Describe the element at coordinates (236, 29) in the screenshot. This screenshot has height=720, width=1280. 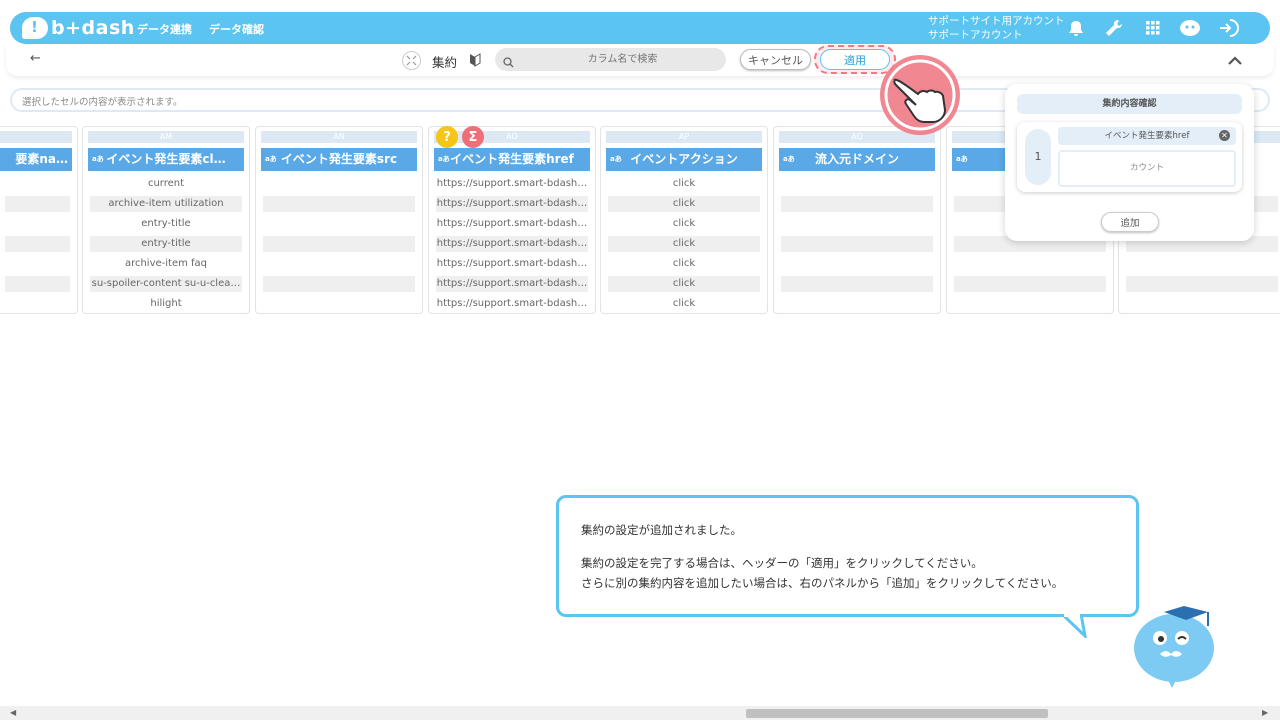
I see `nav-link-data-check: データ確認` at that location.